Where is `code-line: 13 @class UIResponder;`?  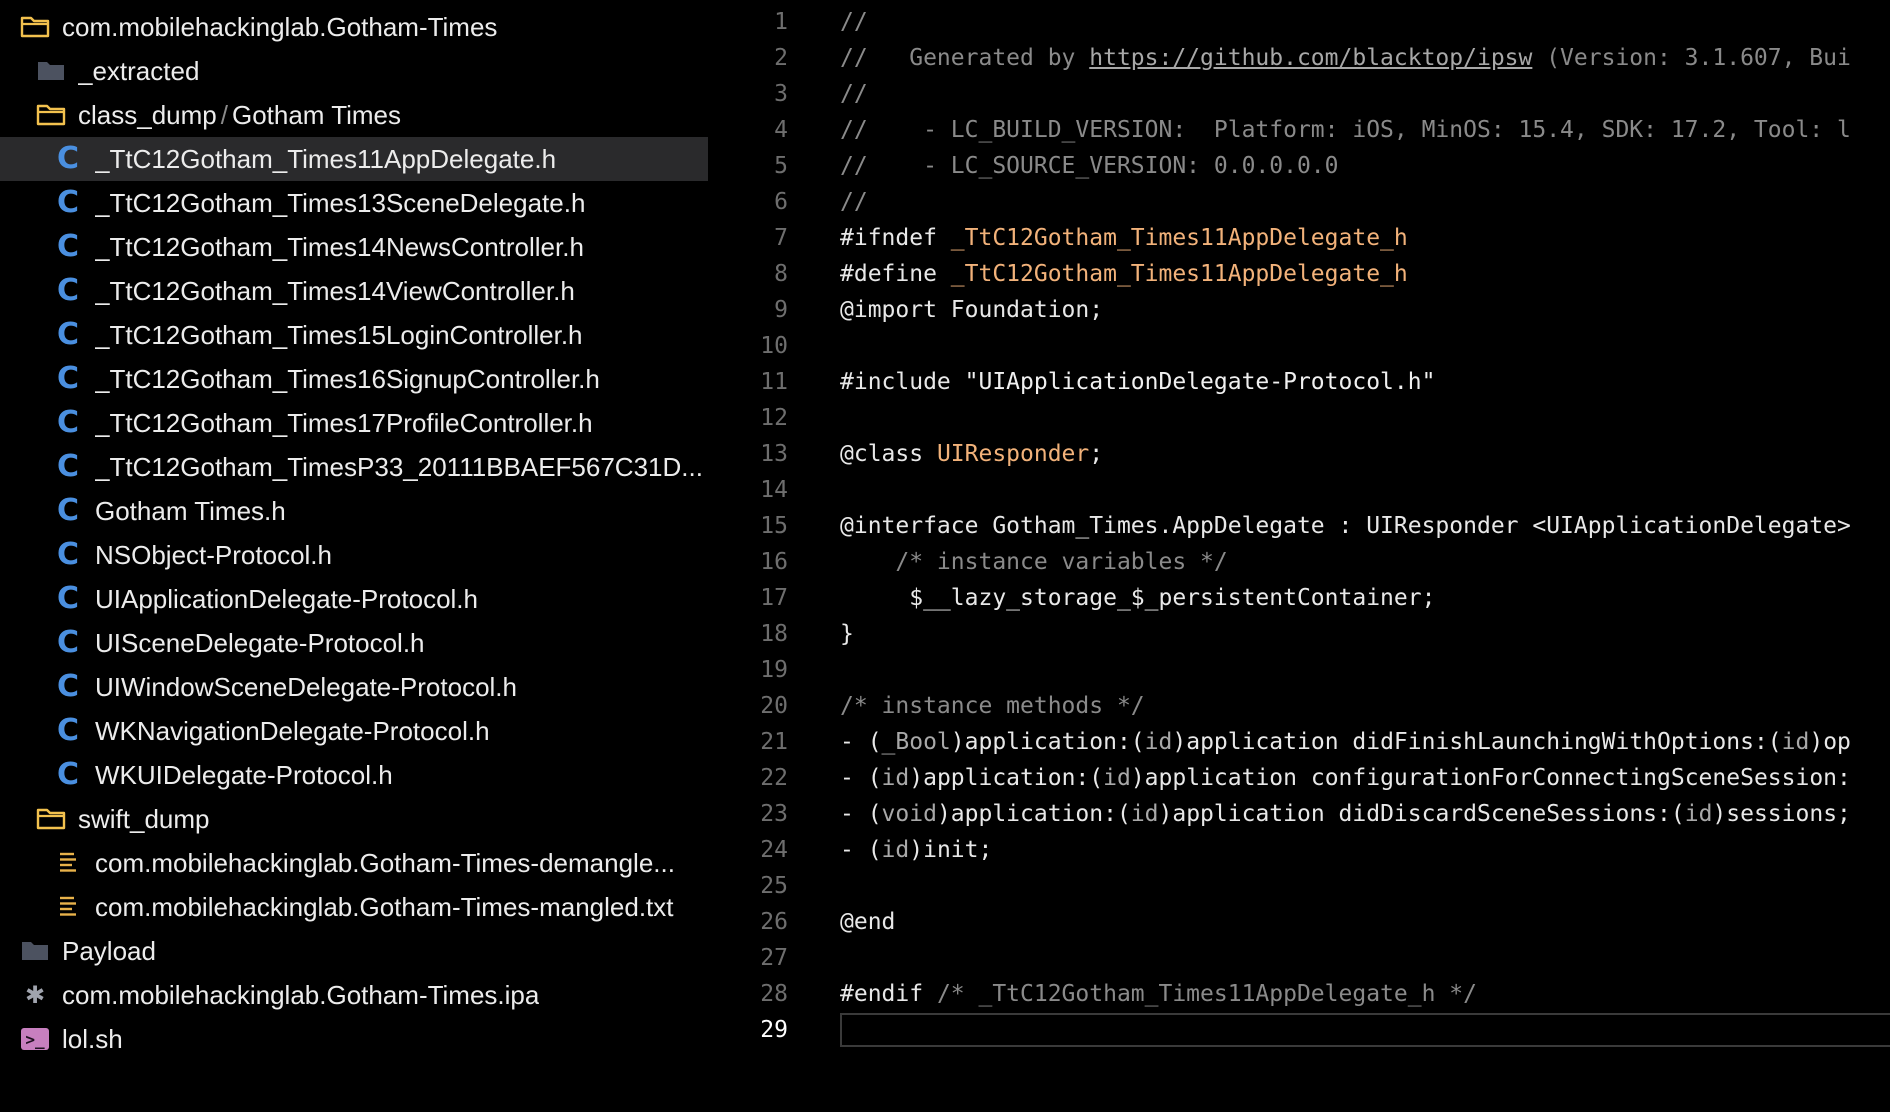 code-line: 13 @class UIResponder; is located at coordinates (1299, 454).